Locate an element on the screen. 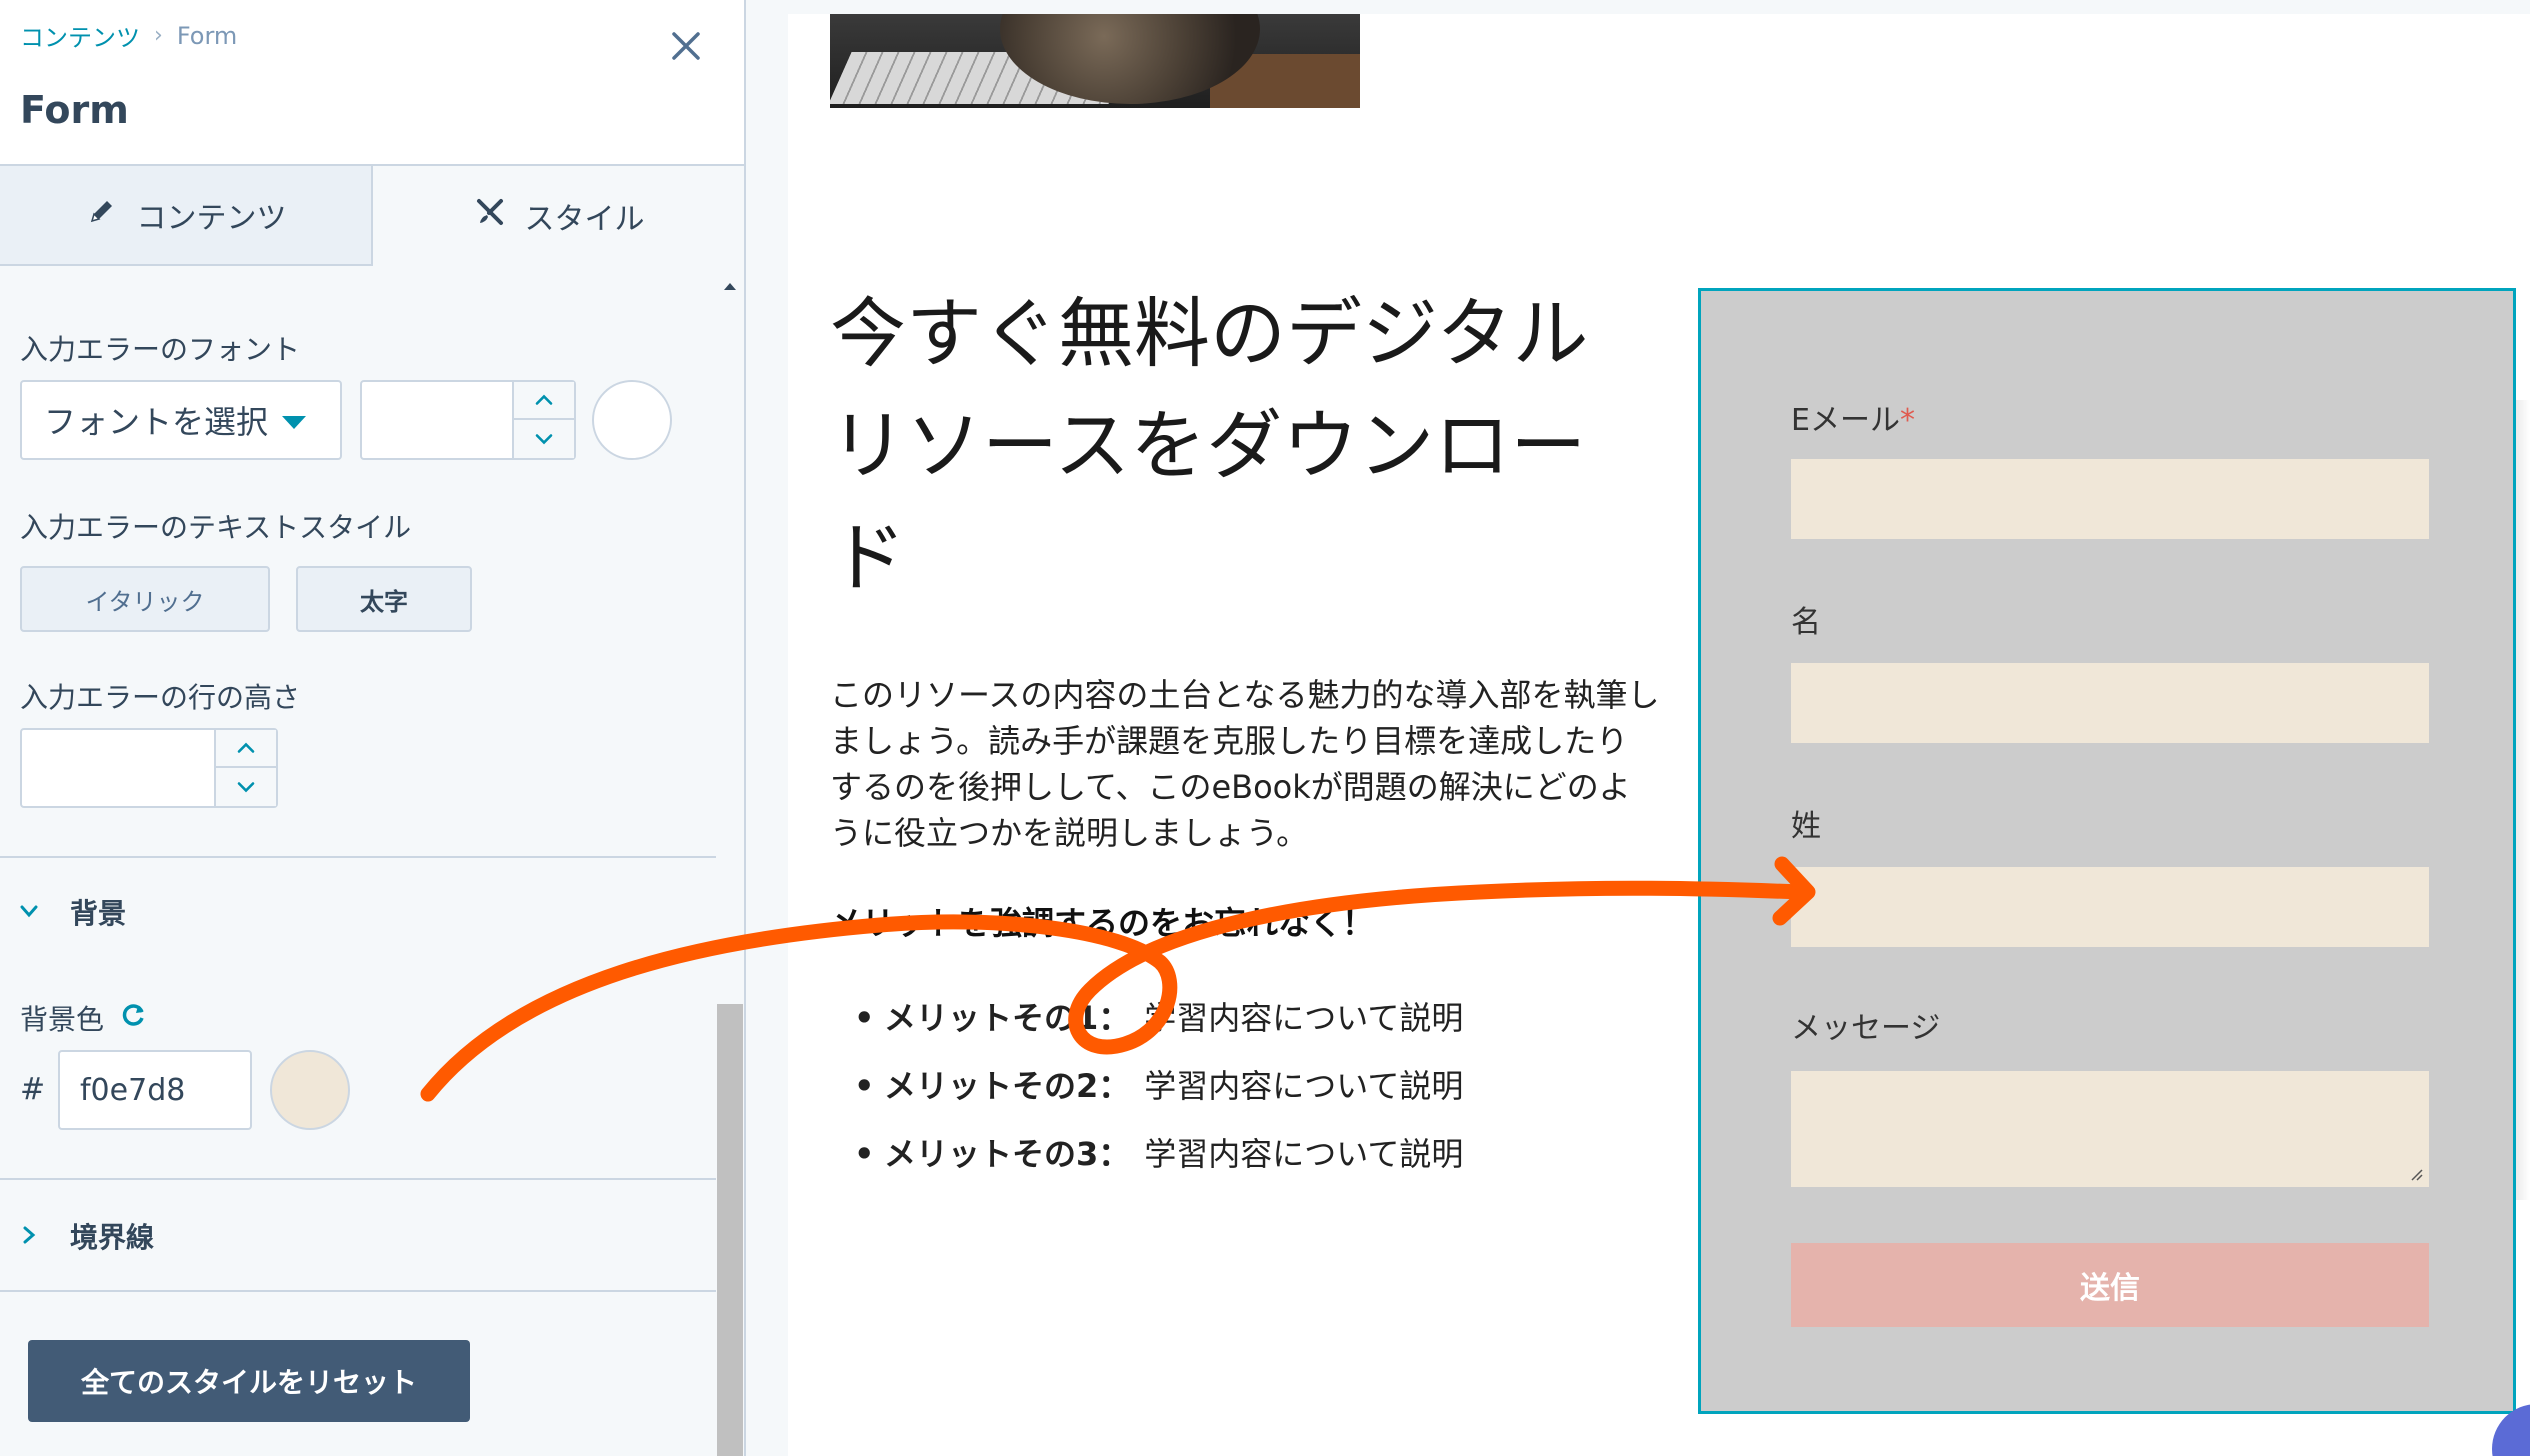 The height and width of the screenshot is (1456, 2530). line-height-spinner is located at coordinates (245, 768).